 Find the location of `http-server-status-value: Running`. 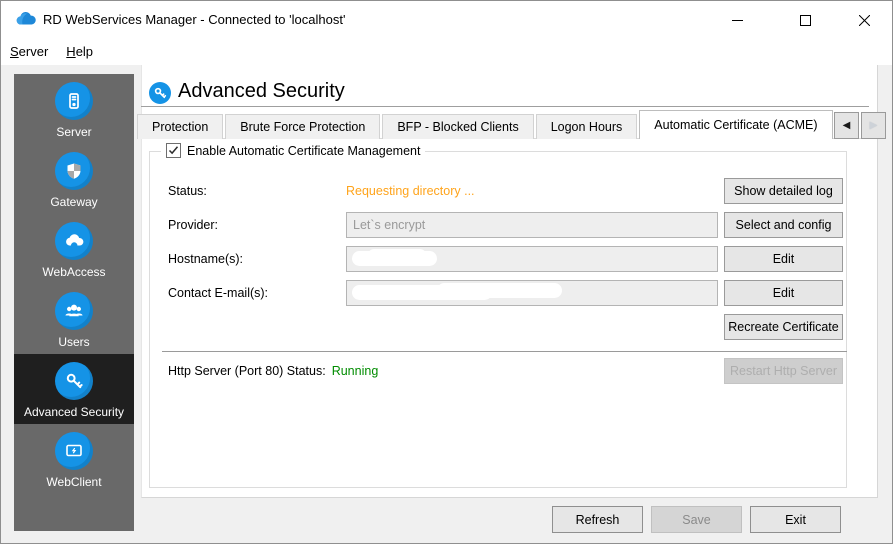

http-server-status-value: Running is located at coordinates (355, 371).